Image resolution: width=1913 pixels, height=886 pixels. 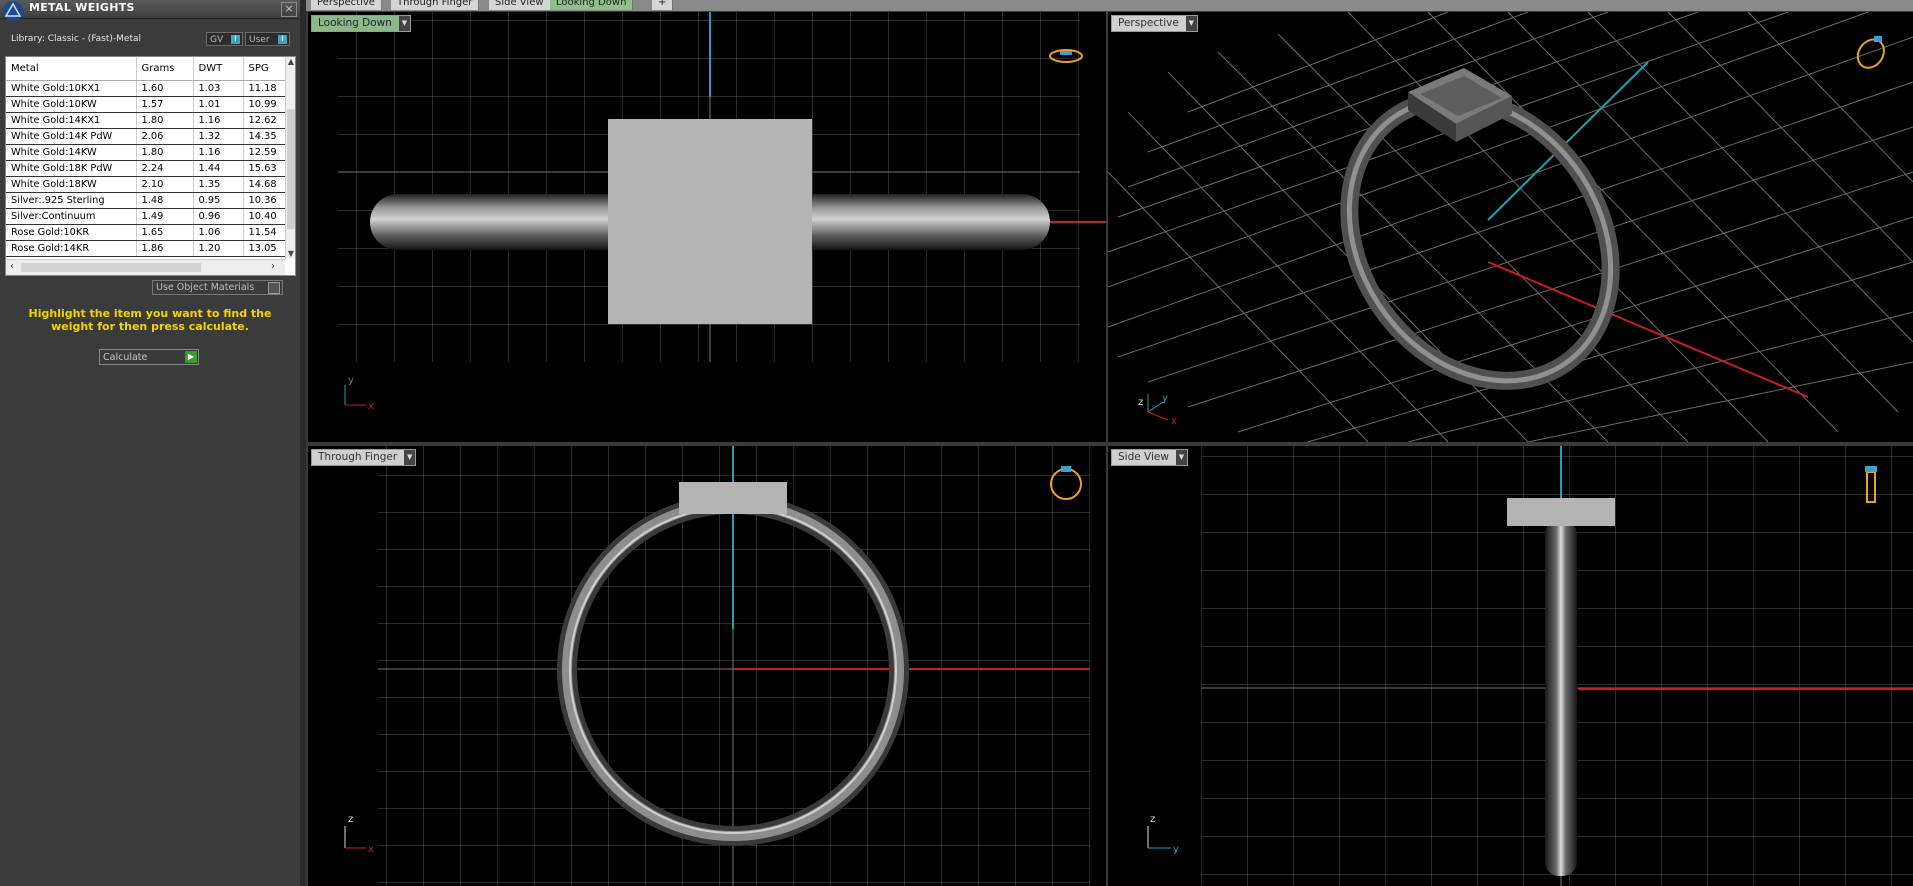 What do you see at coordinates (218, 232) in the screenshot?
I see `cell-dwt: 1.06` at bounding box center [218, 232].